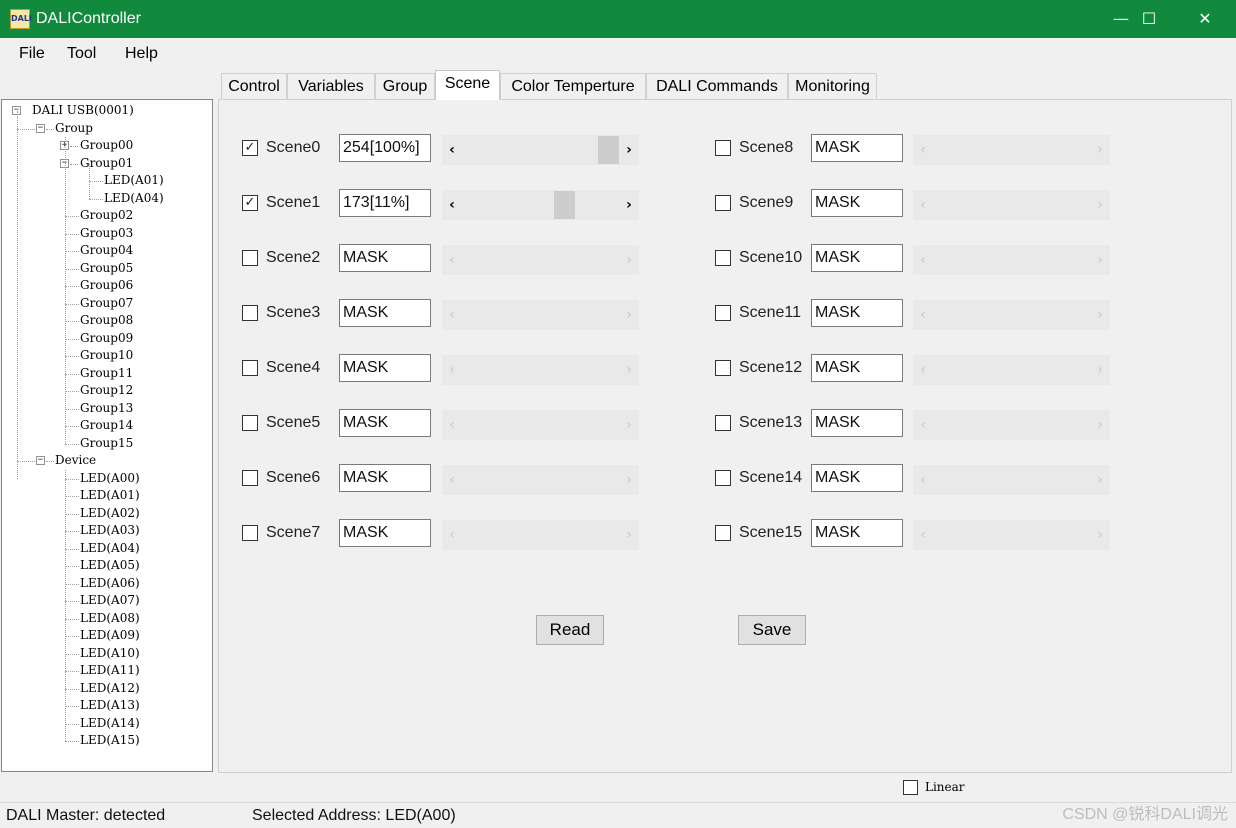 Image resolution: width=1236 pixels, height=828 pixels. Describe the element at coordinates (385, 533) in the screenshot. I see `scene-7-value-field: MASK` at that location.